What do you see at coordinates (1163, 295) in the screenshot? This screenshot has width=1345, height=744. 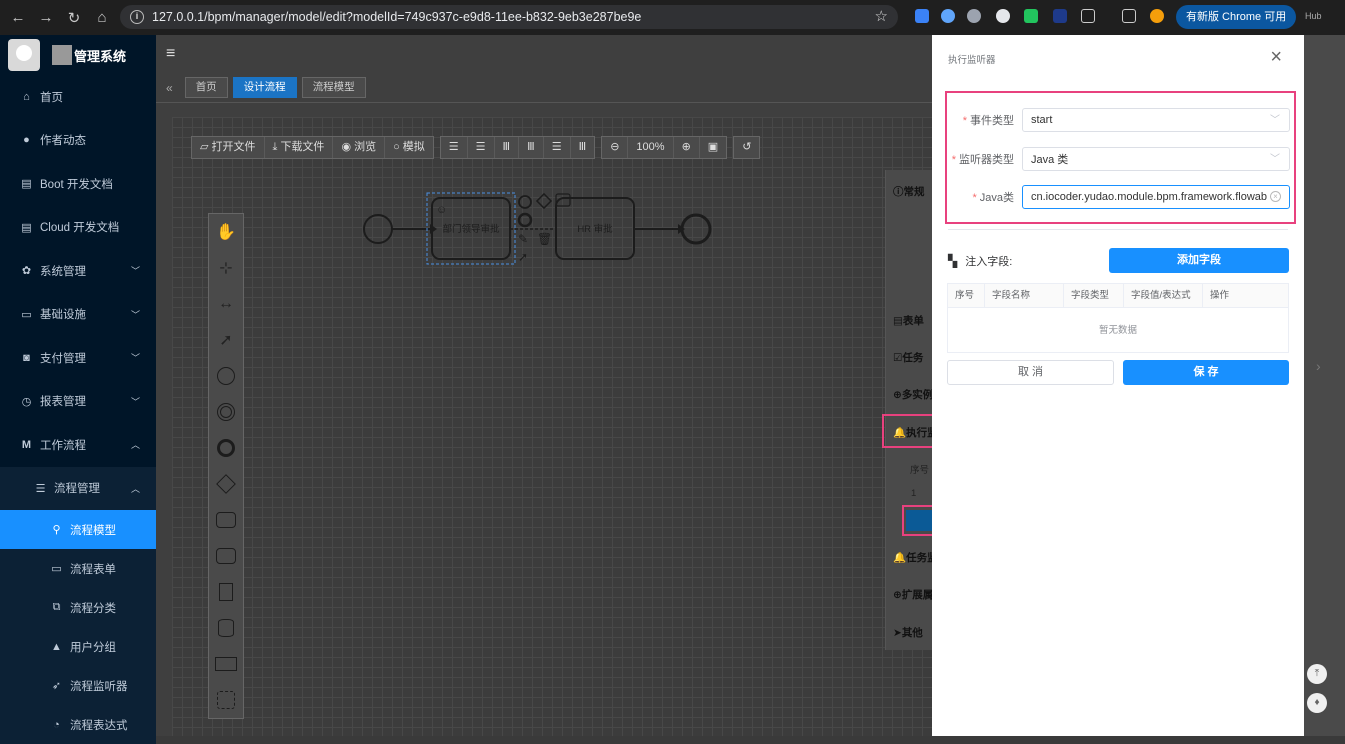 I see `col-field-value: 字段值/表达式` at bounding box center [1163, 295].